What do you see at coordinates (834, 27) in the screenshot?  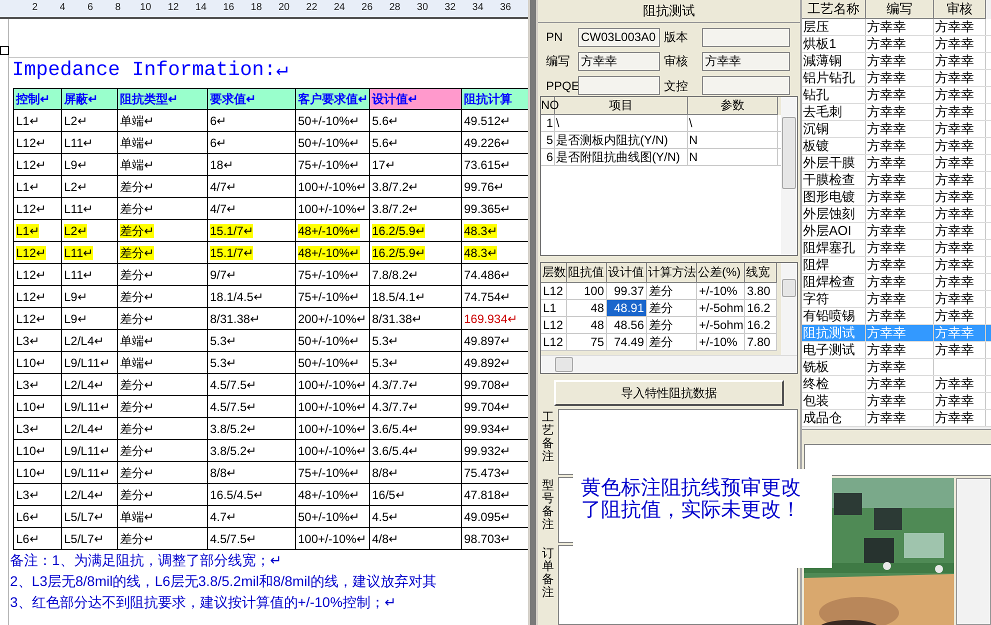 I see `table-cell: 层压` at bounding box center [834, 27].